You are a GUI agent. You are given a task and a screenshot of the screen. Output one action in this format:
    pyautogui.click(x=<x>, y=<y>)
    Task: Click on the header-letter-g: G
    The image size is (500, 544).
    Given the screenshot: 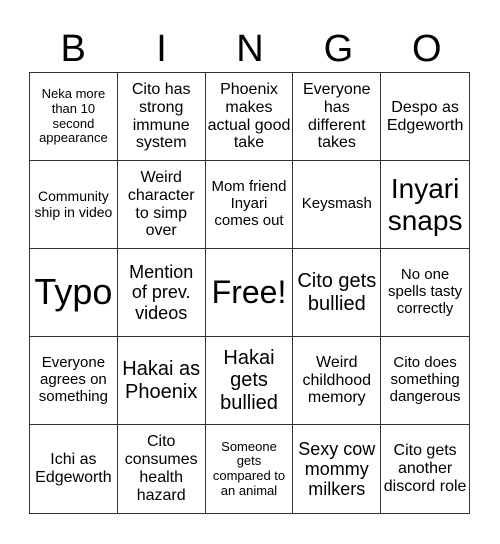 What is the action you would take?
    pyautogui.click(x=338, y=49)
    